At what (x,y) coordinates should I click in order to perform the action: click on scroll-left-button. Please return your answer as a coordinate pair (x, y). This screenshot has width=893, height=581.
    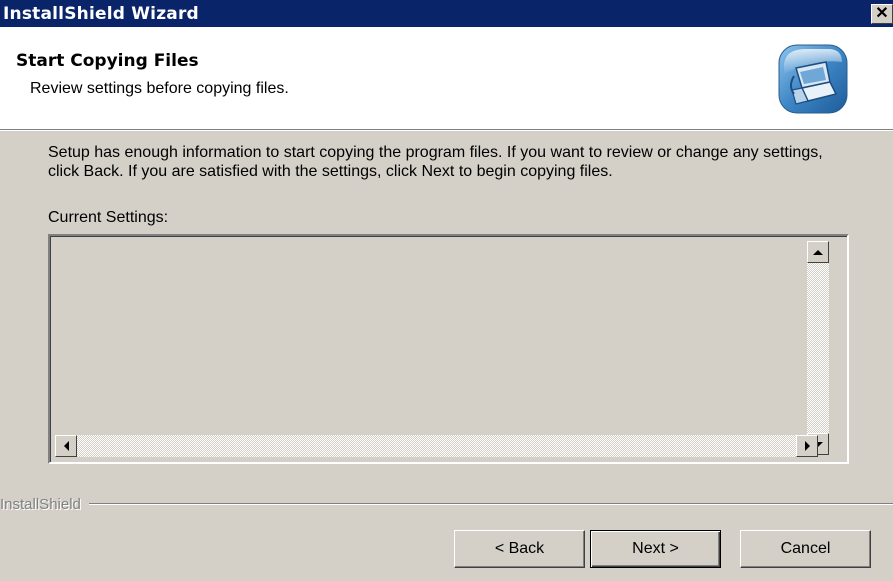
    Looking at the image, I should click on (66, 446).